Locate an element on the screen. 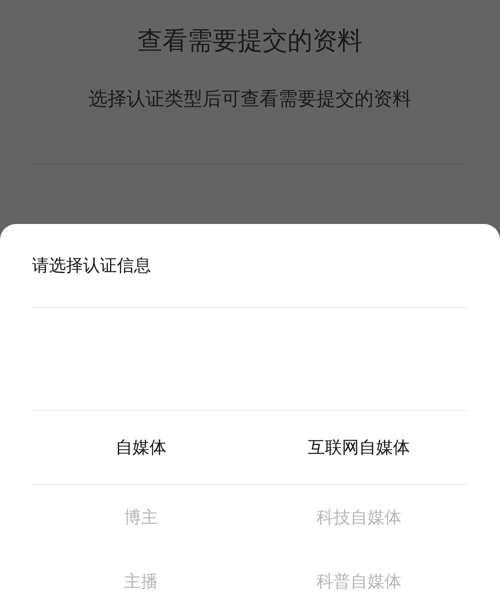 The width and height of the screenshot is (500, 605). page-subtitle: 选择认证类型后可查看需要提交的资料 is located at coordinates (250, 99).